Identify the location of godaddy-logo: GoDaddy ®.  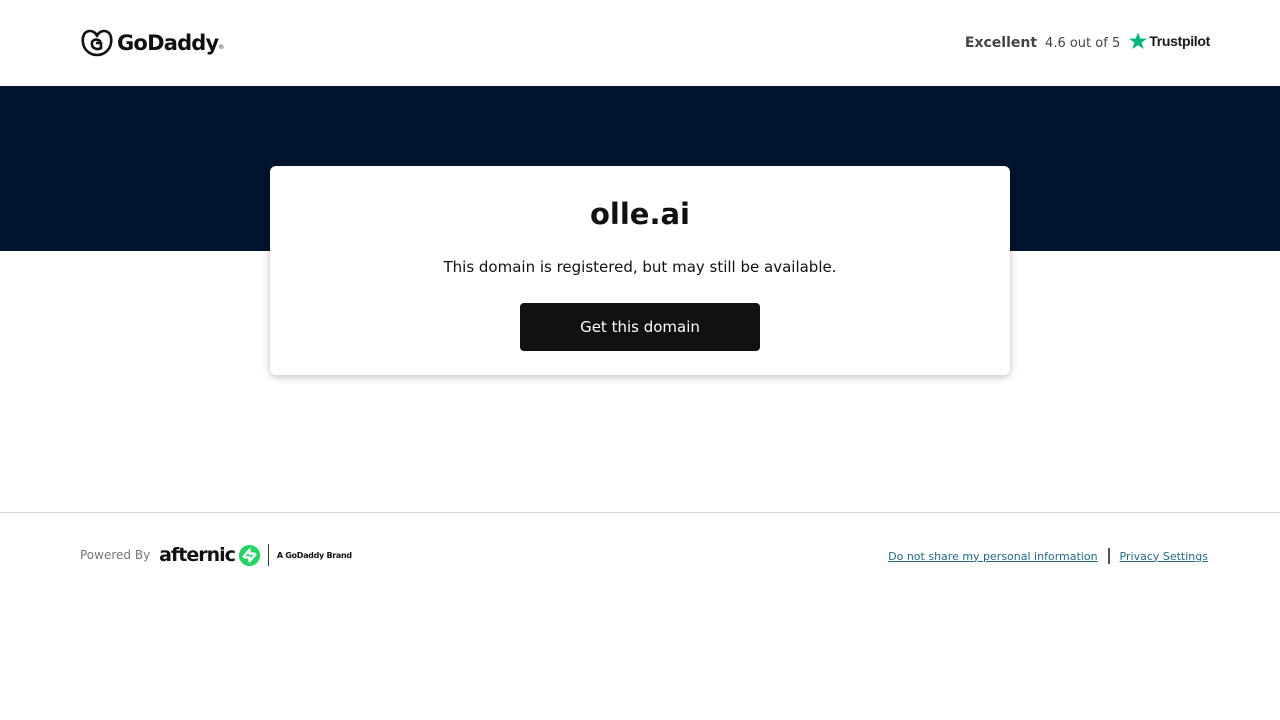
(152, 43).